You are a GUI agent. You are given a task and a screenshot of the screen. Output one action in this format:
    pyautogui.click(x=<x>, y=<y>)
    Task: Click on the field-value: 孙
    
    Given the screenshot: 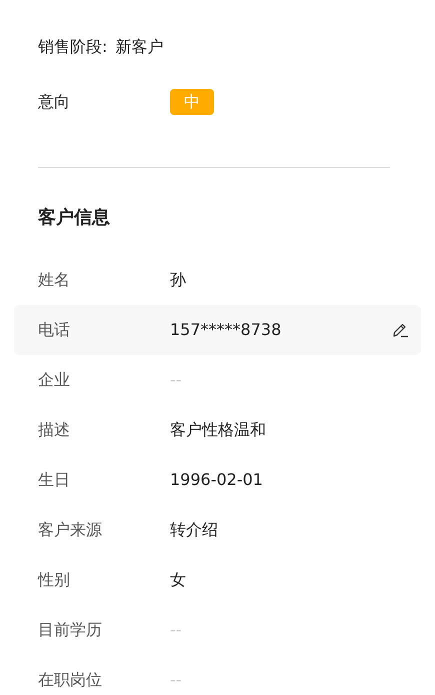 What is the action you would take?
    pyautogui.click(x=178, y=280)
    